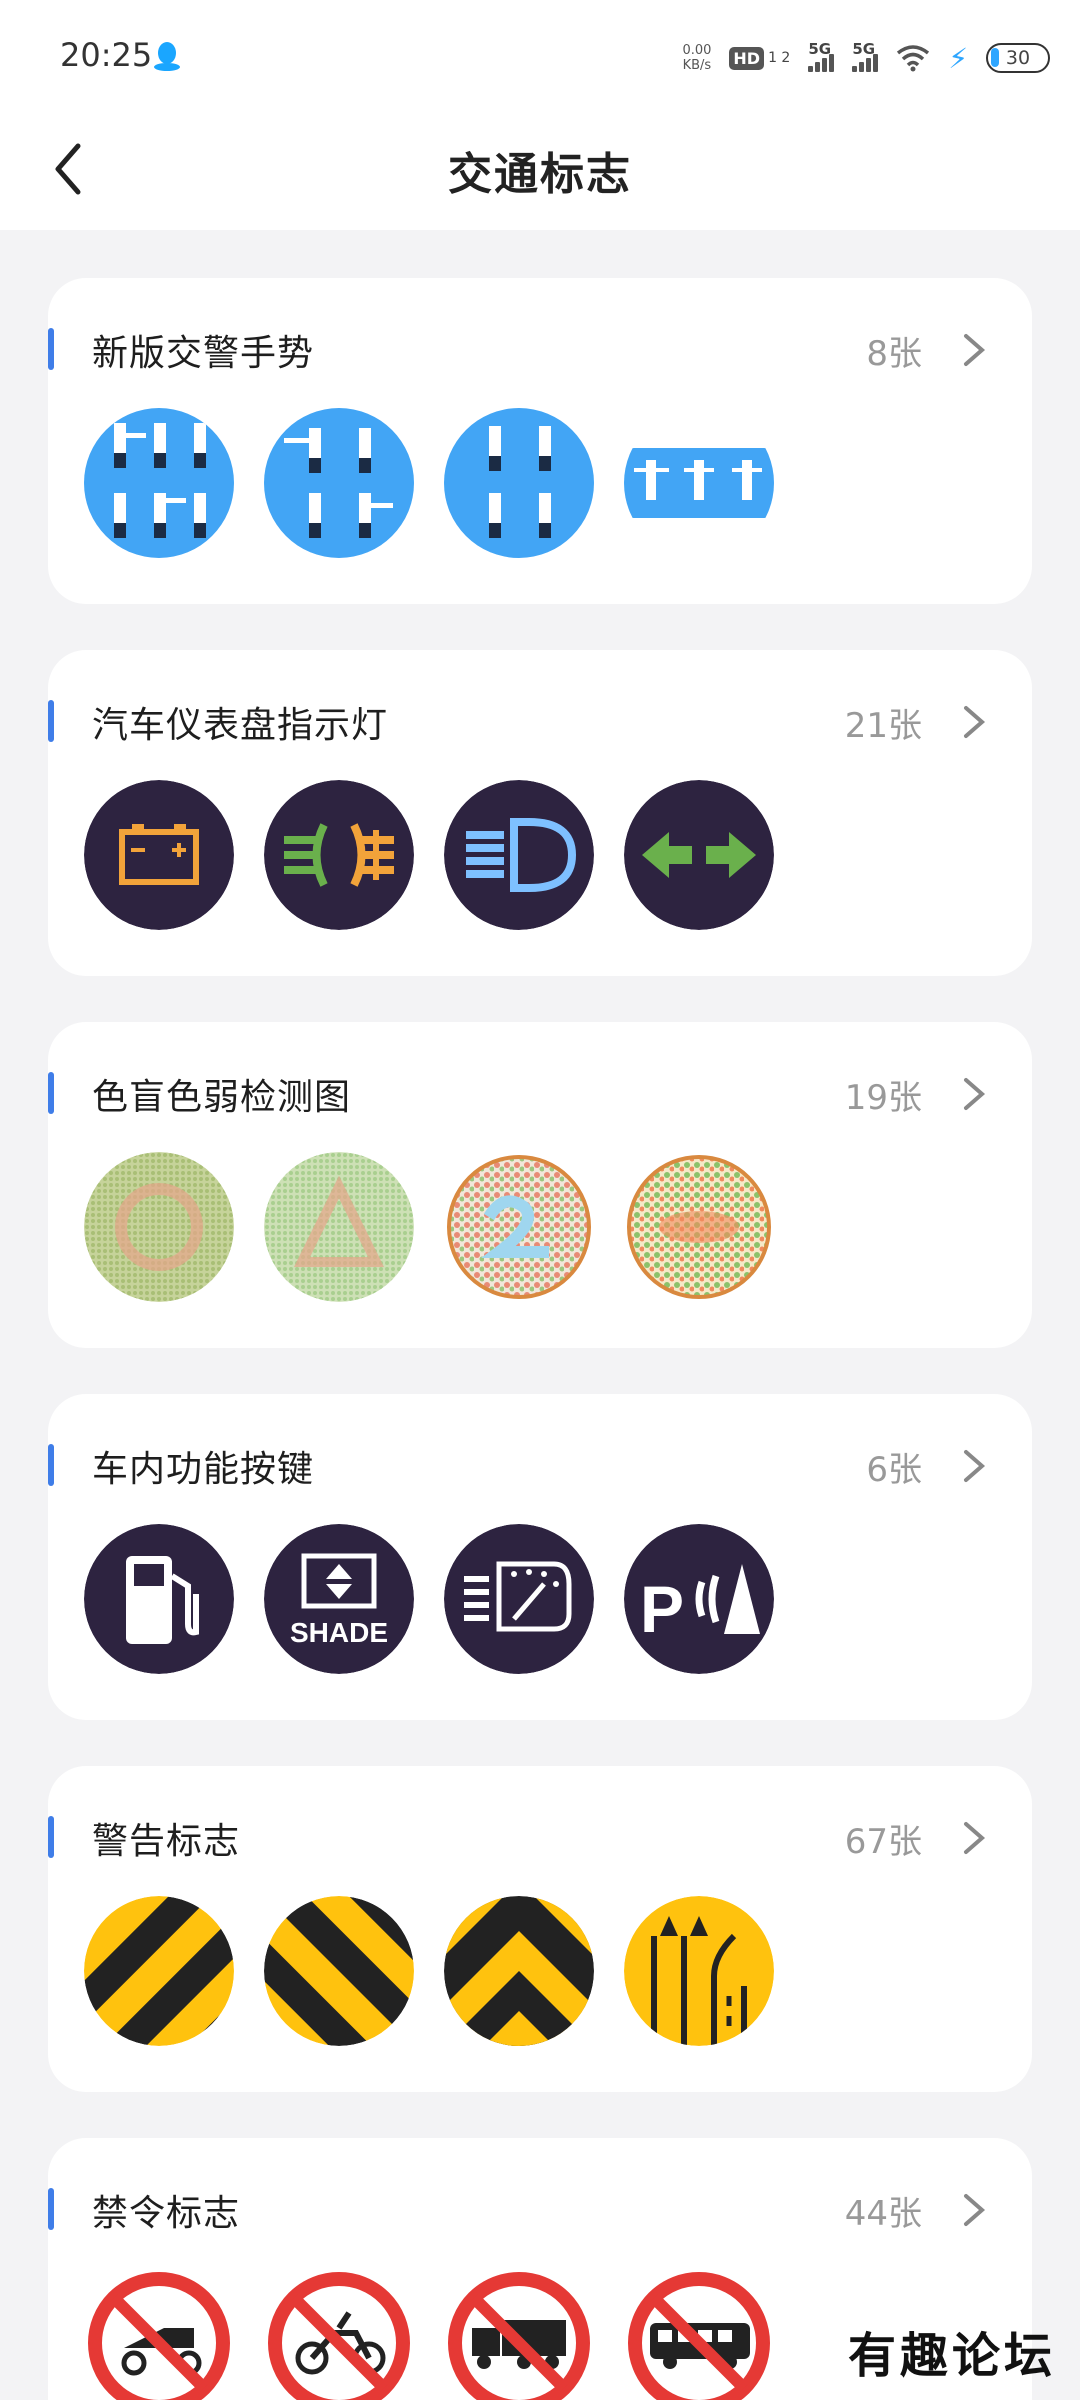 The width and height of the screenshot is (1080, 2400). Describe the element at coordinates (519, 1227) in the screenshot. I see `color-test-number` at that location.